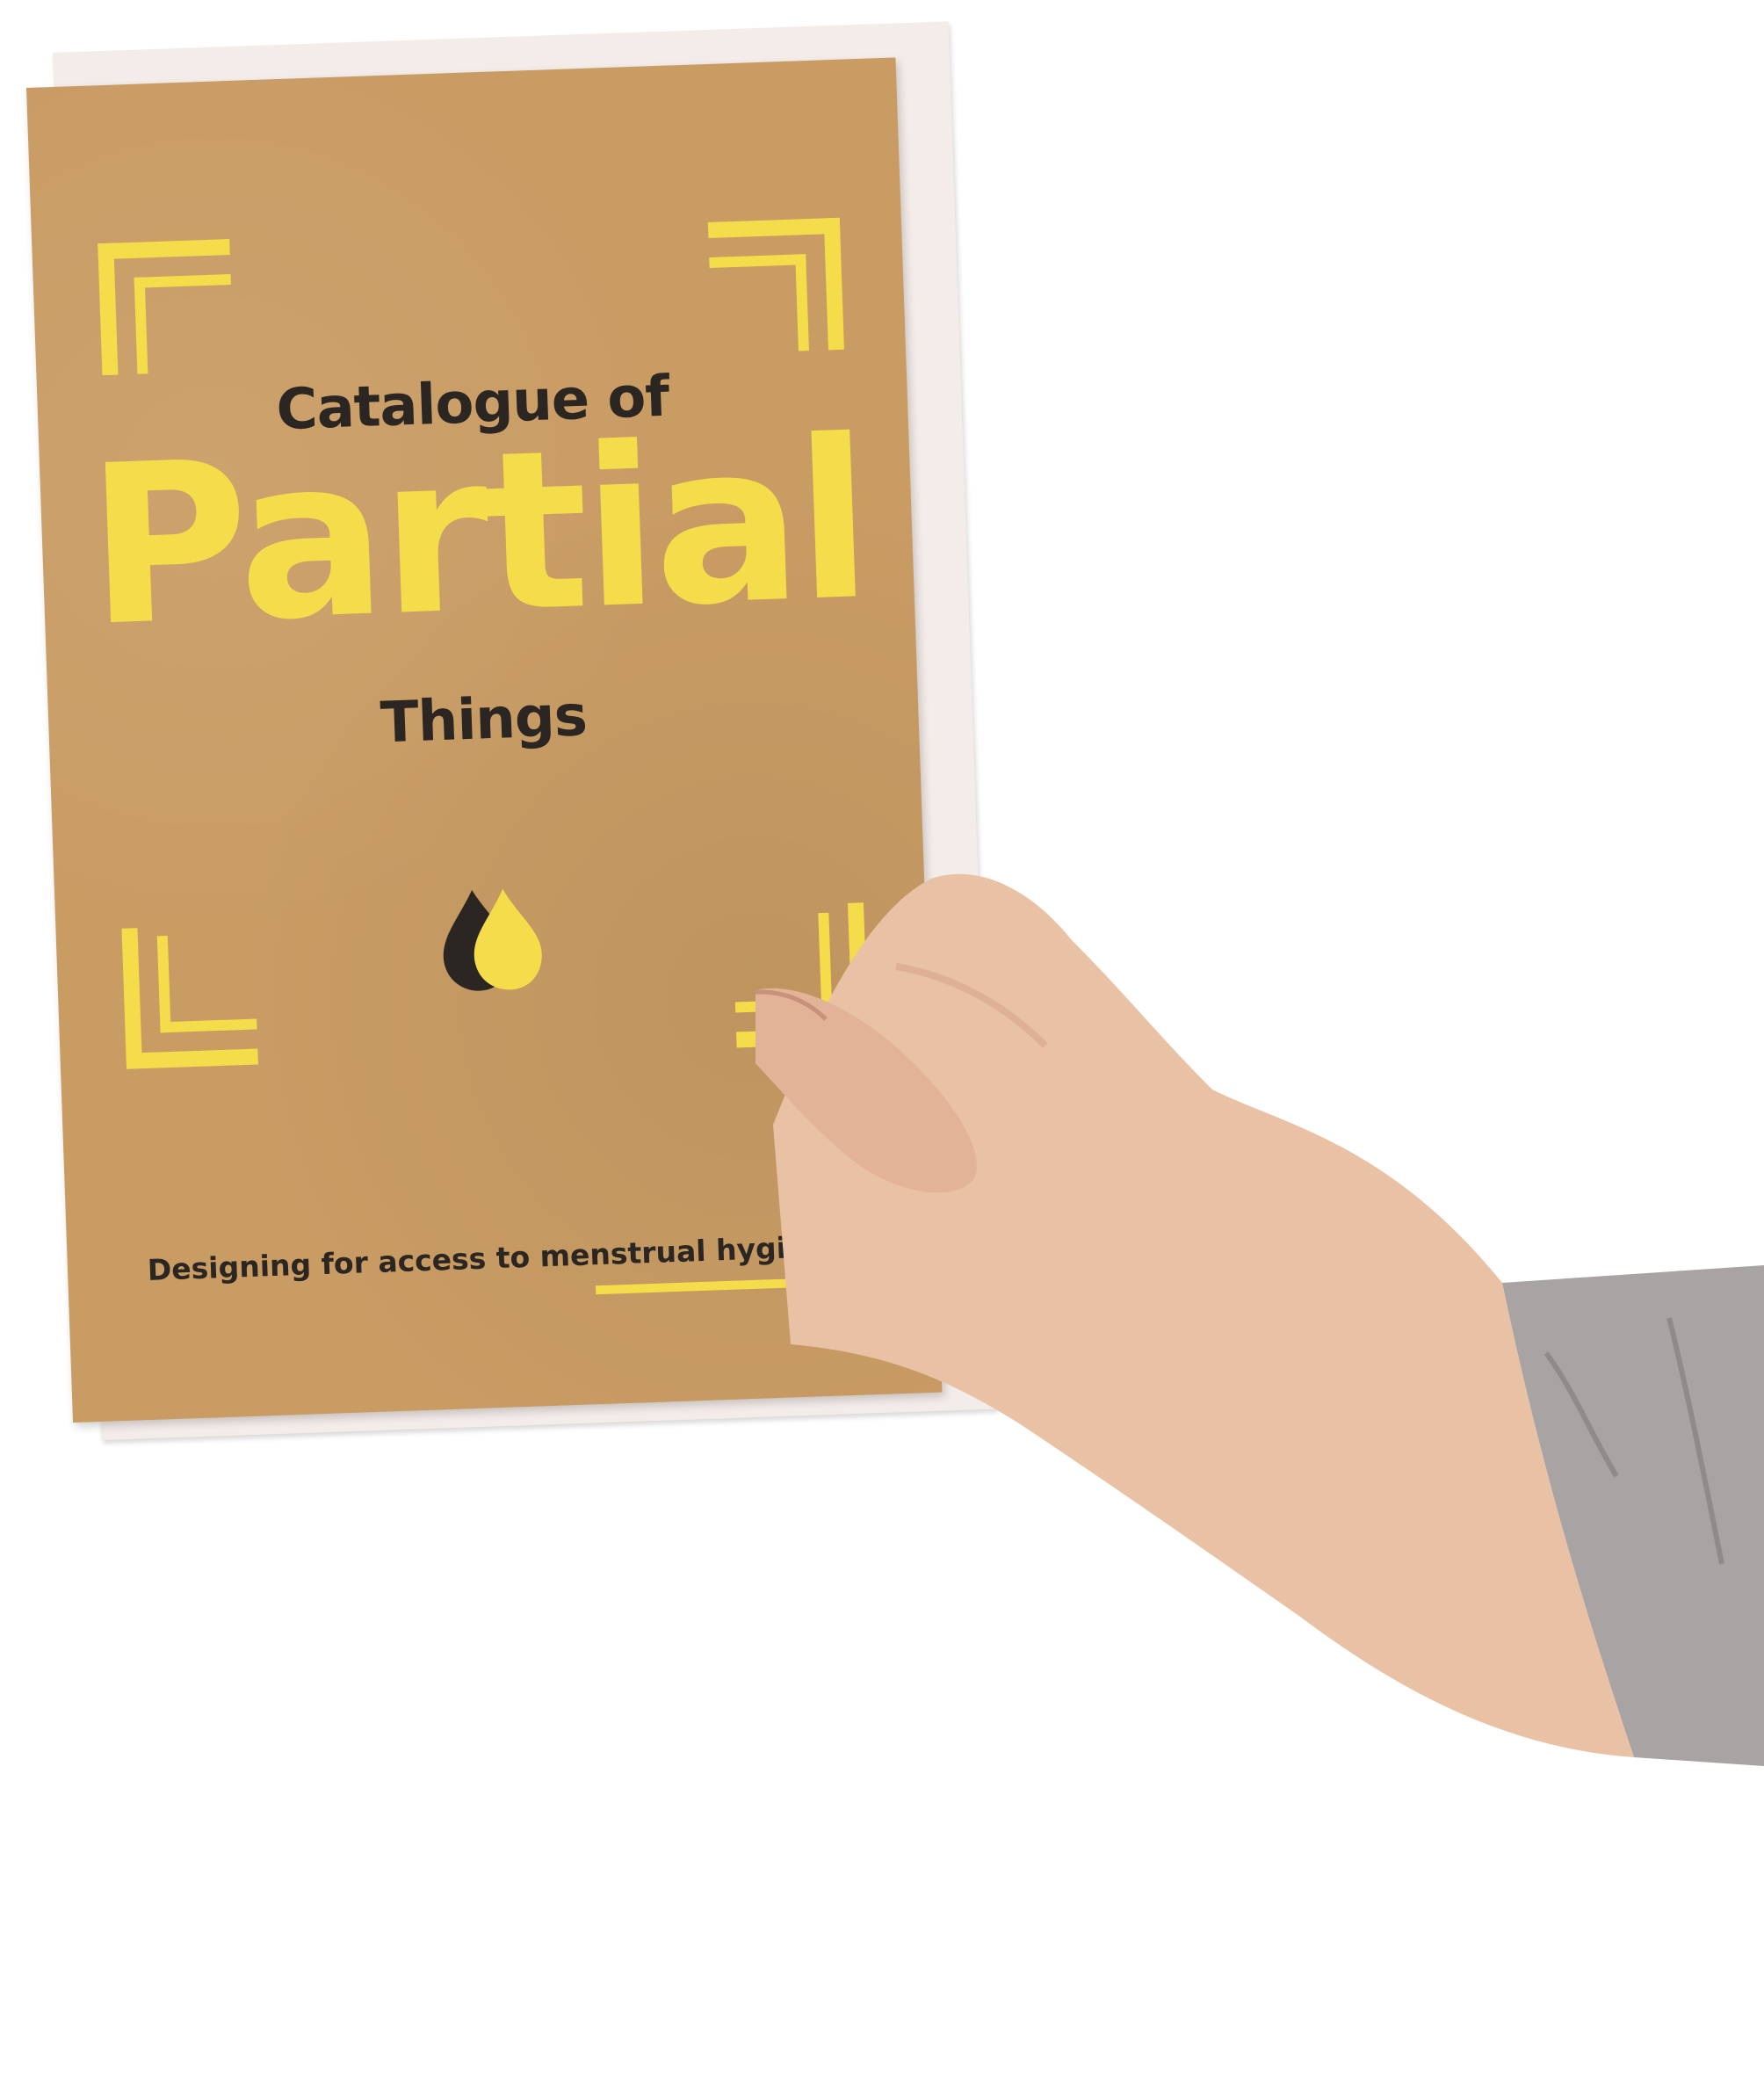 This screenshot has height=2078, width=1764. I want to click on twin-drop-icon, so click(493, 939).